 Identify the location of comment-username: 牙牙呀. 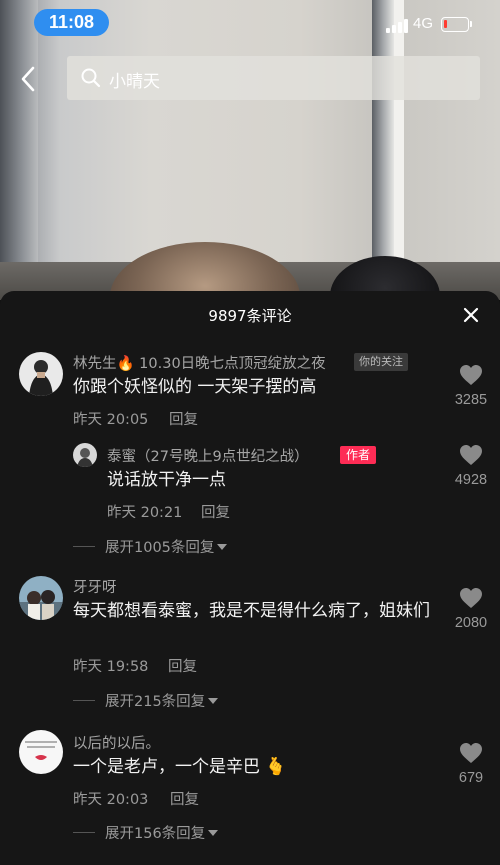
(95, 586).